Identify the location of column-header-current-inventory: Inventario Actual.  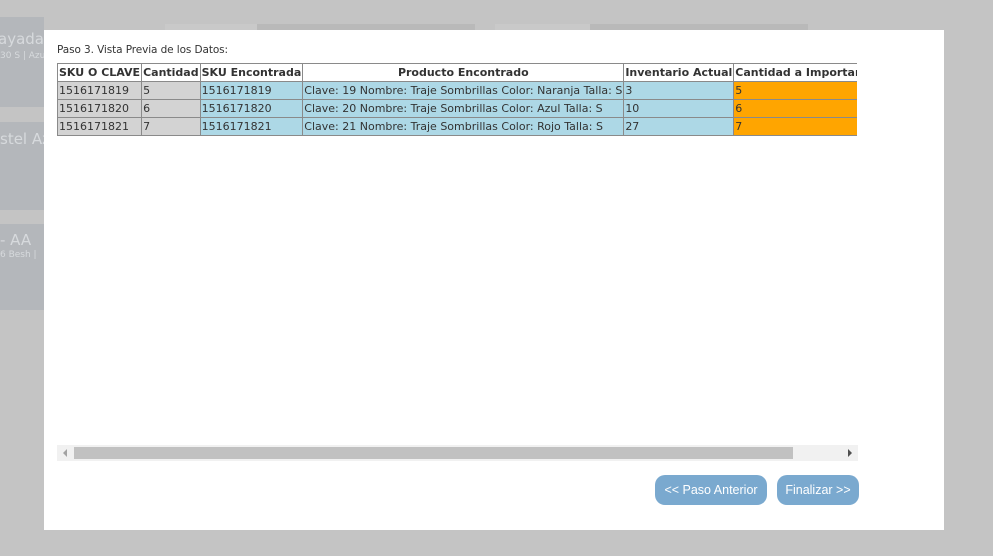
(679, 72).